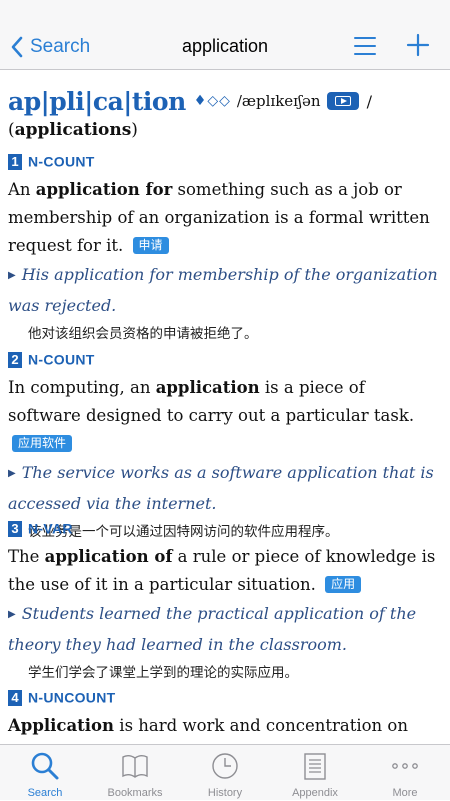 This screenshot has width=450, height=801. I want to click on tab-label: History, so click(225, 793).